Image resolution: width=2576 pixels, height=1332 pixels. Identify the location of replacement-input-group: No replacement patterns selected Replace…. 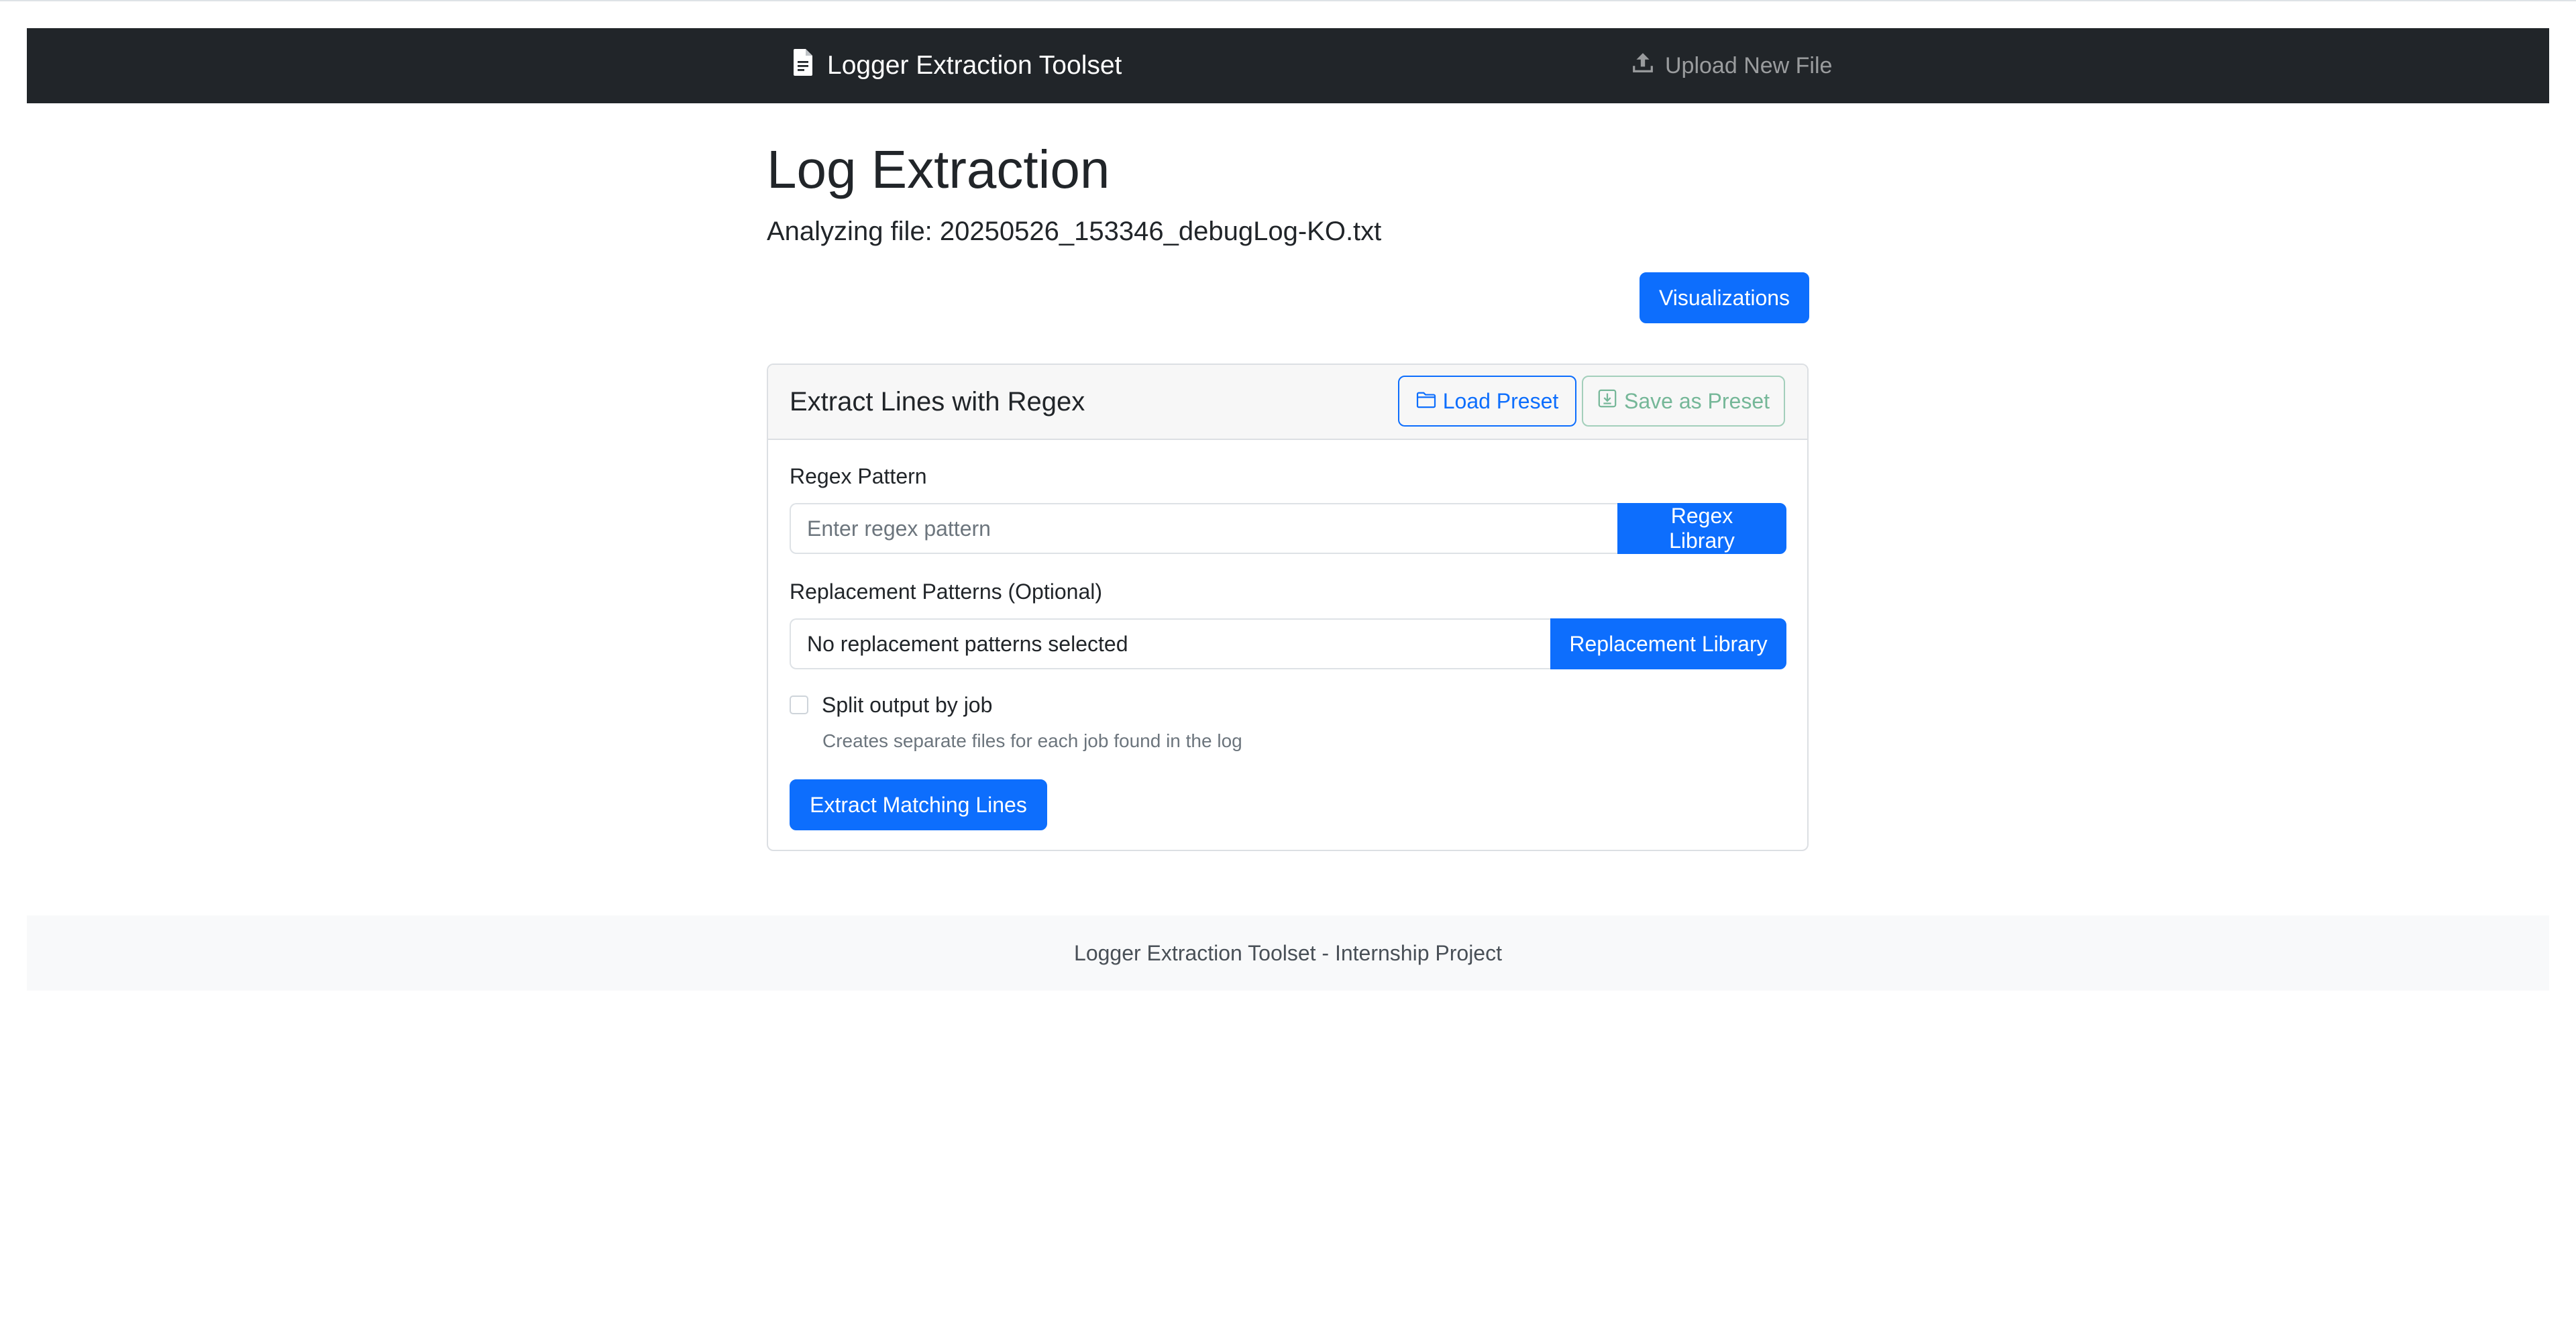
(1288, 643).